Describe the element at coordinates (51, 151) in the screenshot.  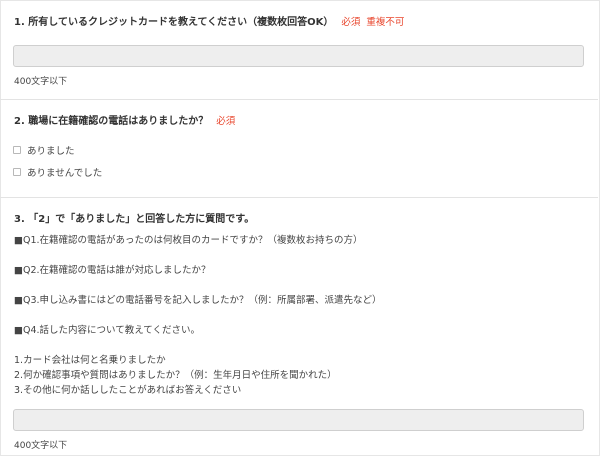
I see `option-yes-label: ありました` at that location.